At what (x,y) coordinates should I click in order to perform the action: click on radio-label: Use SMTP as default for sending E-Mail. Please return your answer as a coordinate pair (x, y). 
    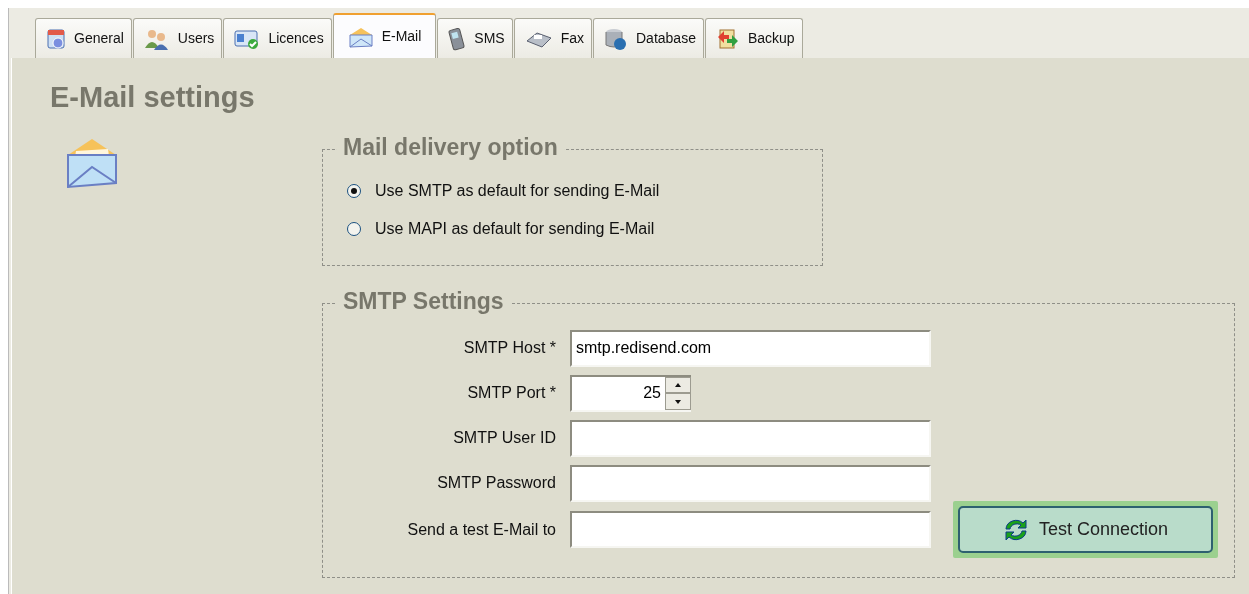
    Looking at the image, I should click on (517, 190).